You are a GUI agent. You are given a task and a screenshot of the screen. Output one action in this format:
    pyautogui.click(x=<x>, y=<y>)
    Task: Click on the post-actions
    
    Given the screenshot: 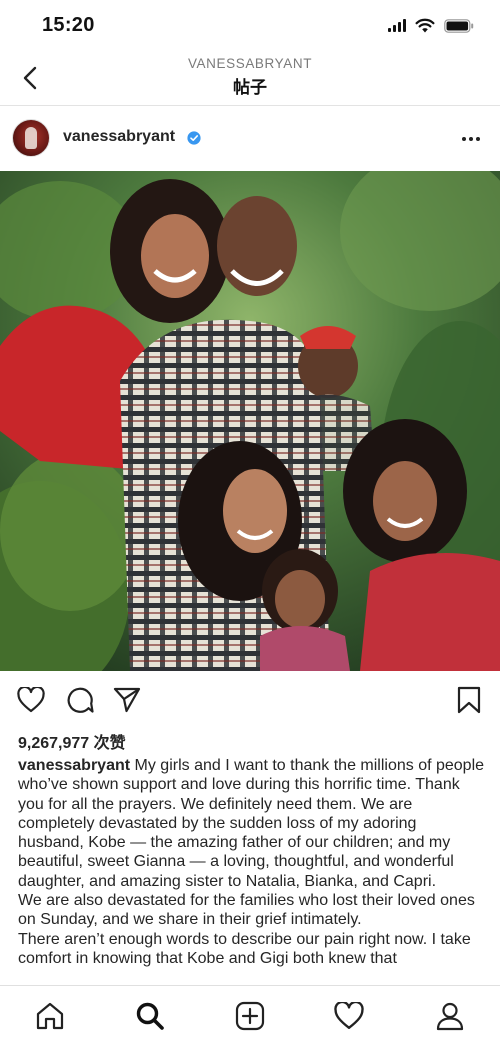 What is the action you would take?
    pyautogui.click(x=250, y=699)
    